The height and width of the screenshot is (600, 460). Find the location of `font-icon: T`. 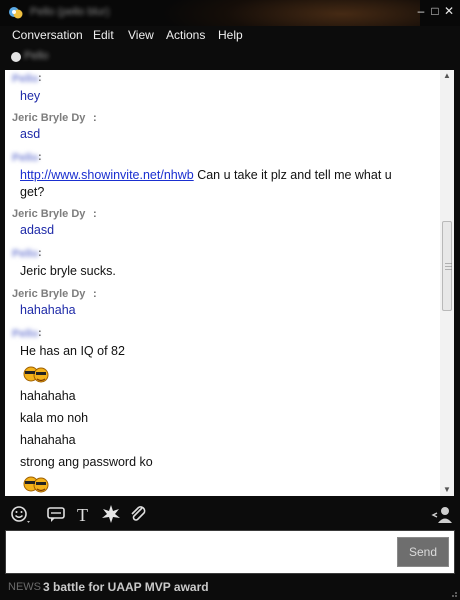

font-icon: T is located at coordinates (84, 514).